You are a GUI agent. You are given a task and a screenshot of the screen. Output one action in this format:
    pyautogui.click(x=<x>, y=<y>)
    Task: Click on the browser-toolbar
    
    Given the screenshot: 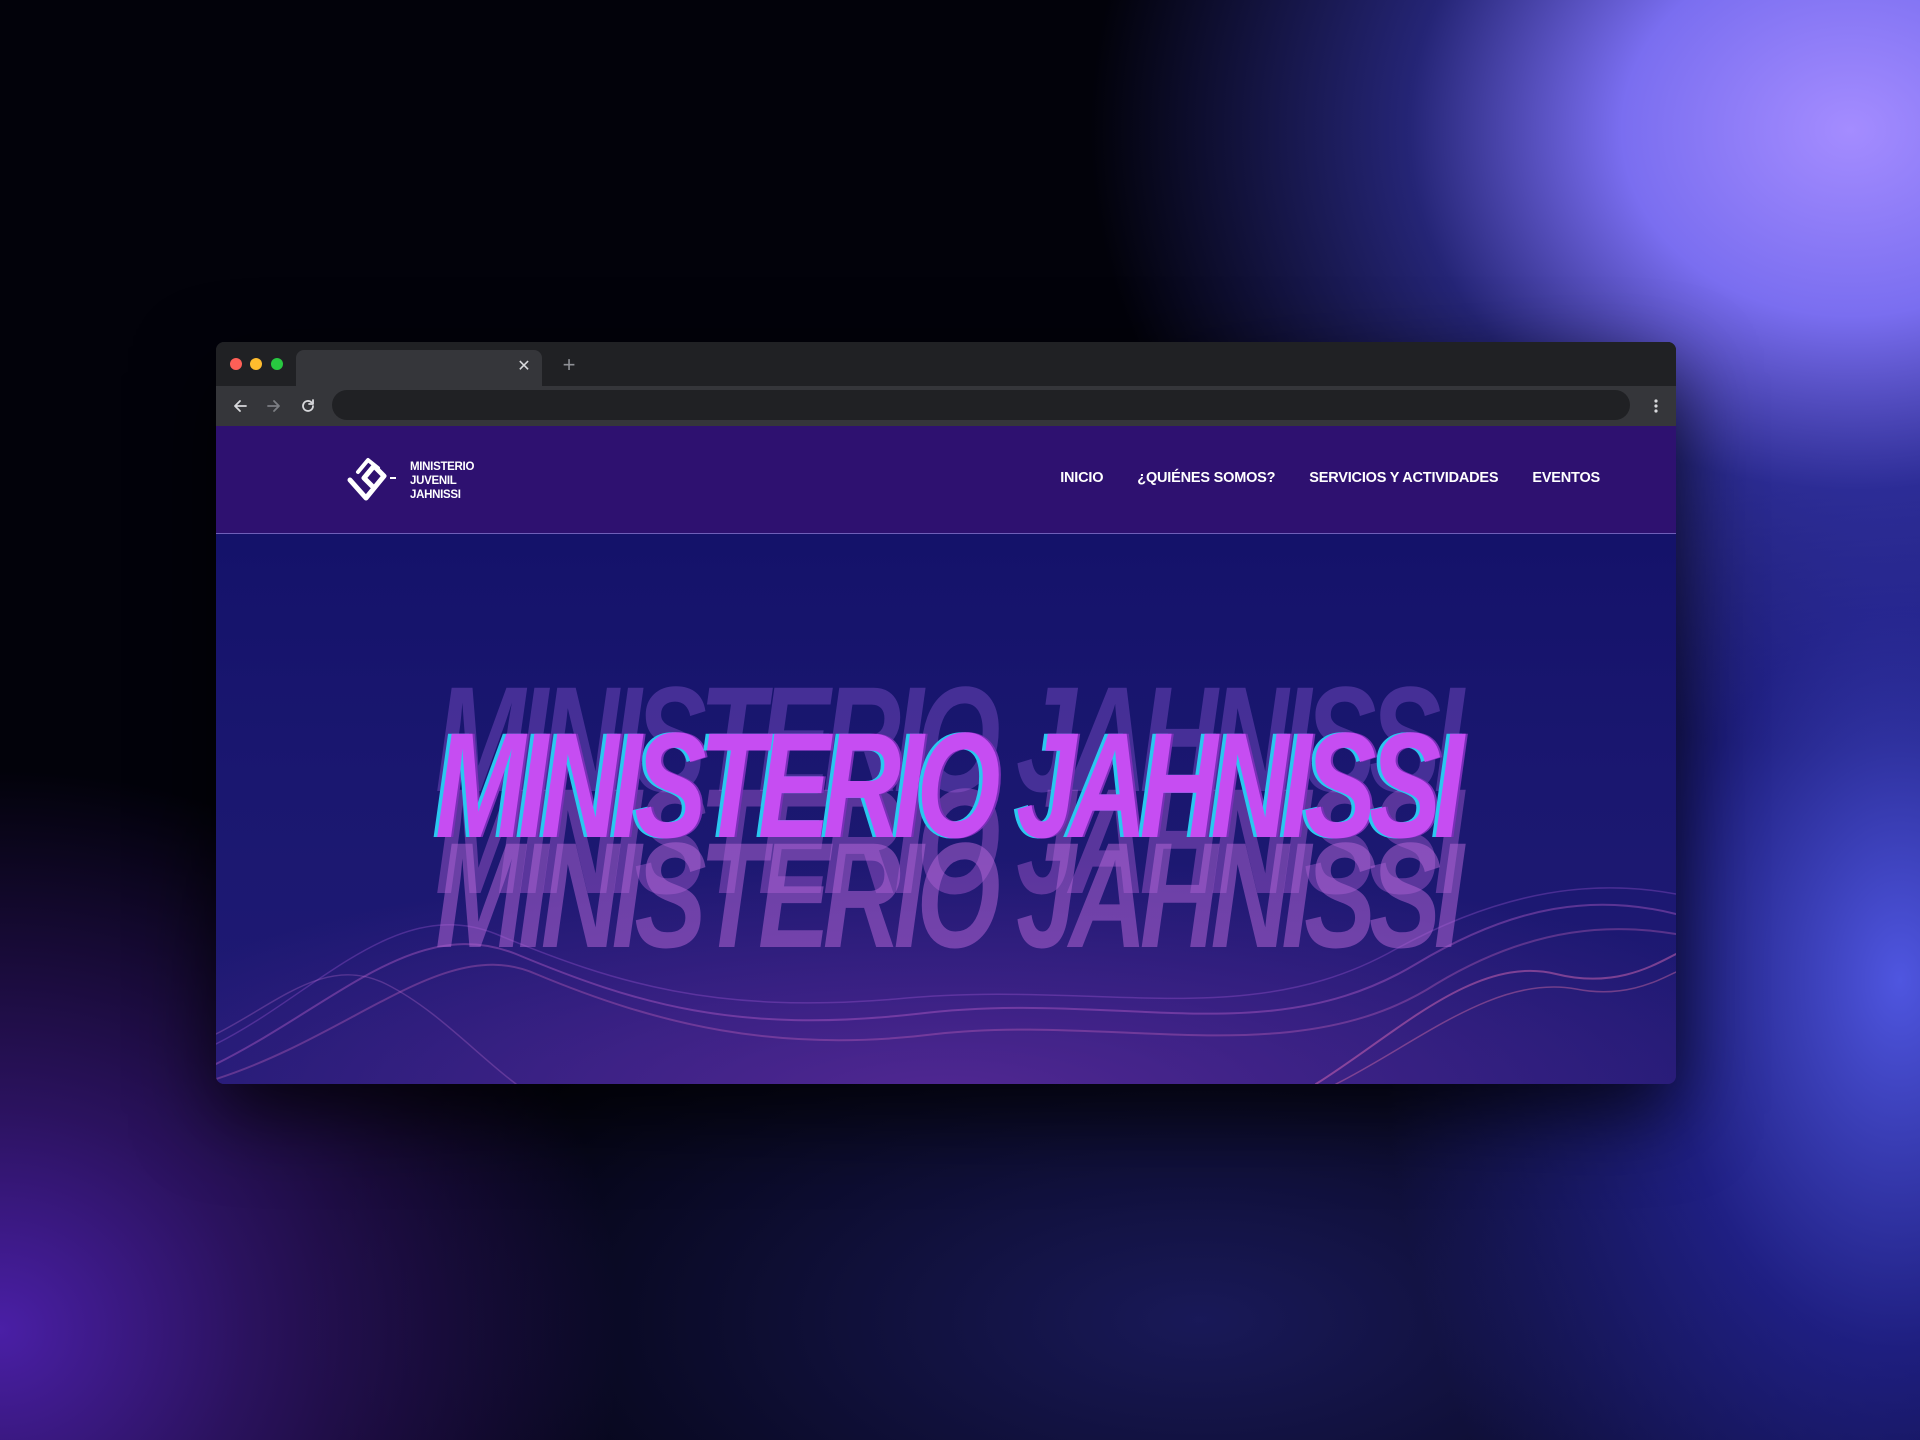 What is the action you would take?
    pyautogui.click(x=946, y=406)
    